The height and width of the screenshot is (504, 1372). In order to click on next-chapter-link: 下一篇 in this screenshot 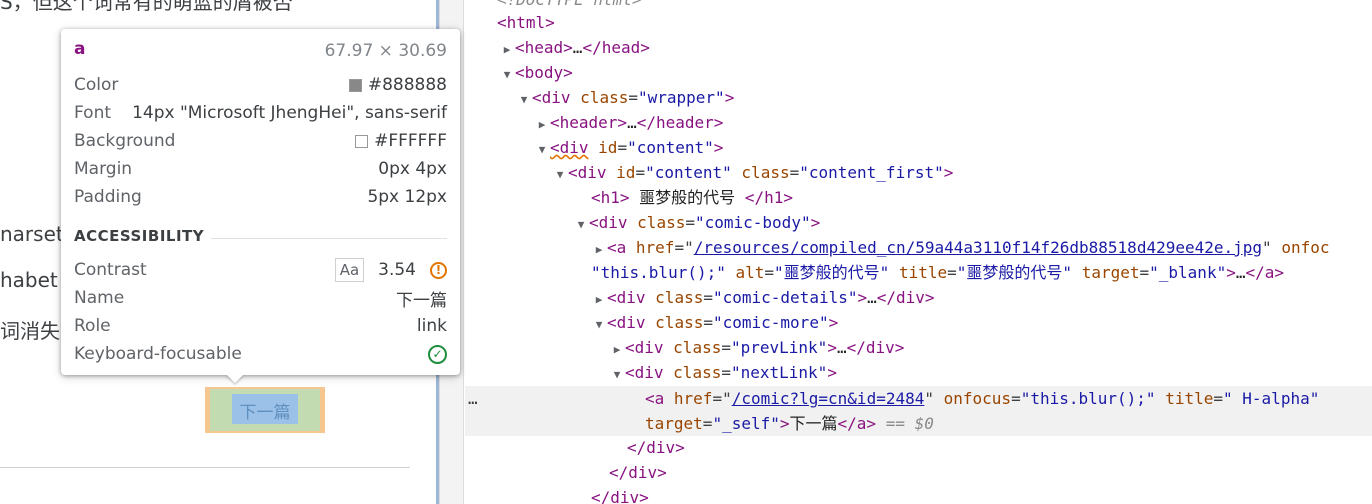, I will do `click(265, 410)`.